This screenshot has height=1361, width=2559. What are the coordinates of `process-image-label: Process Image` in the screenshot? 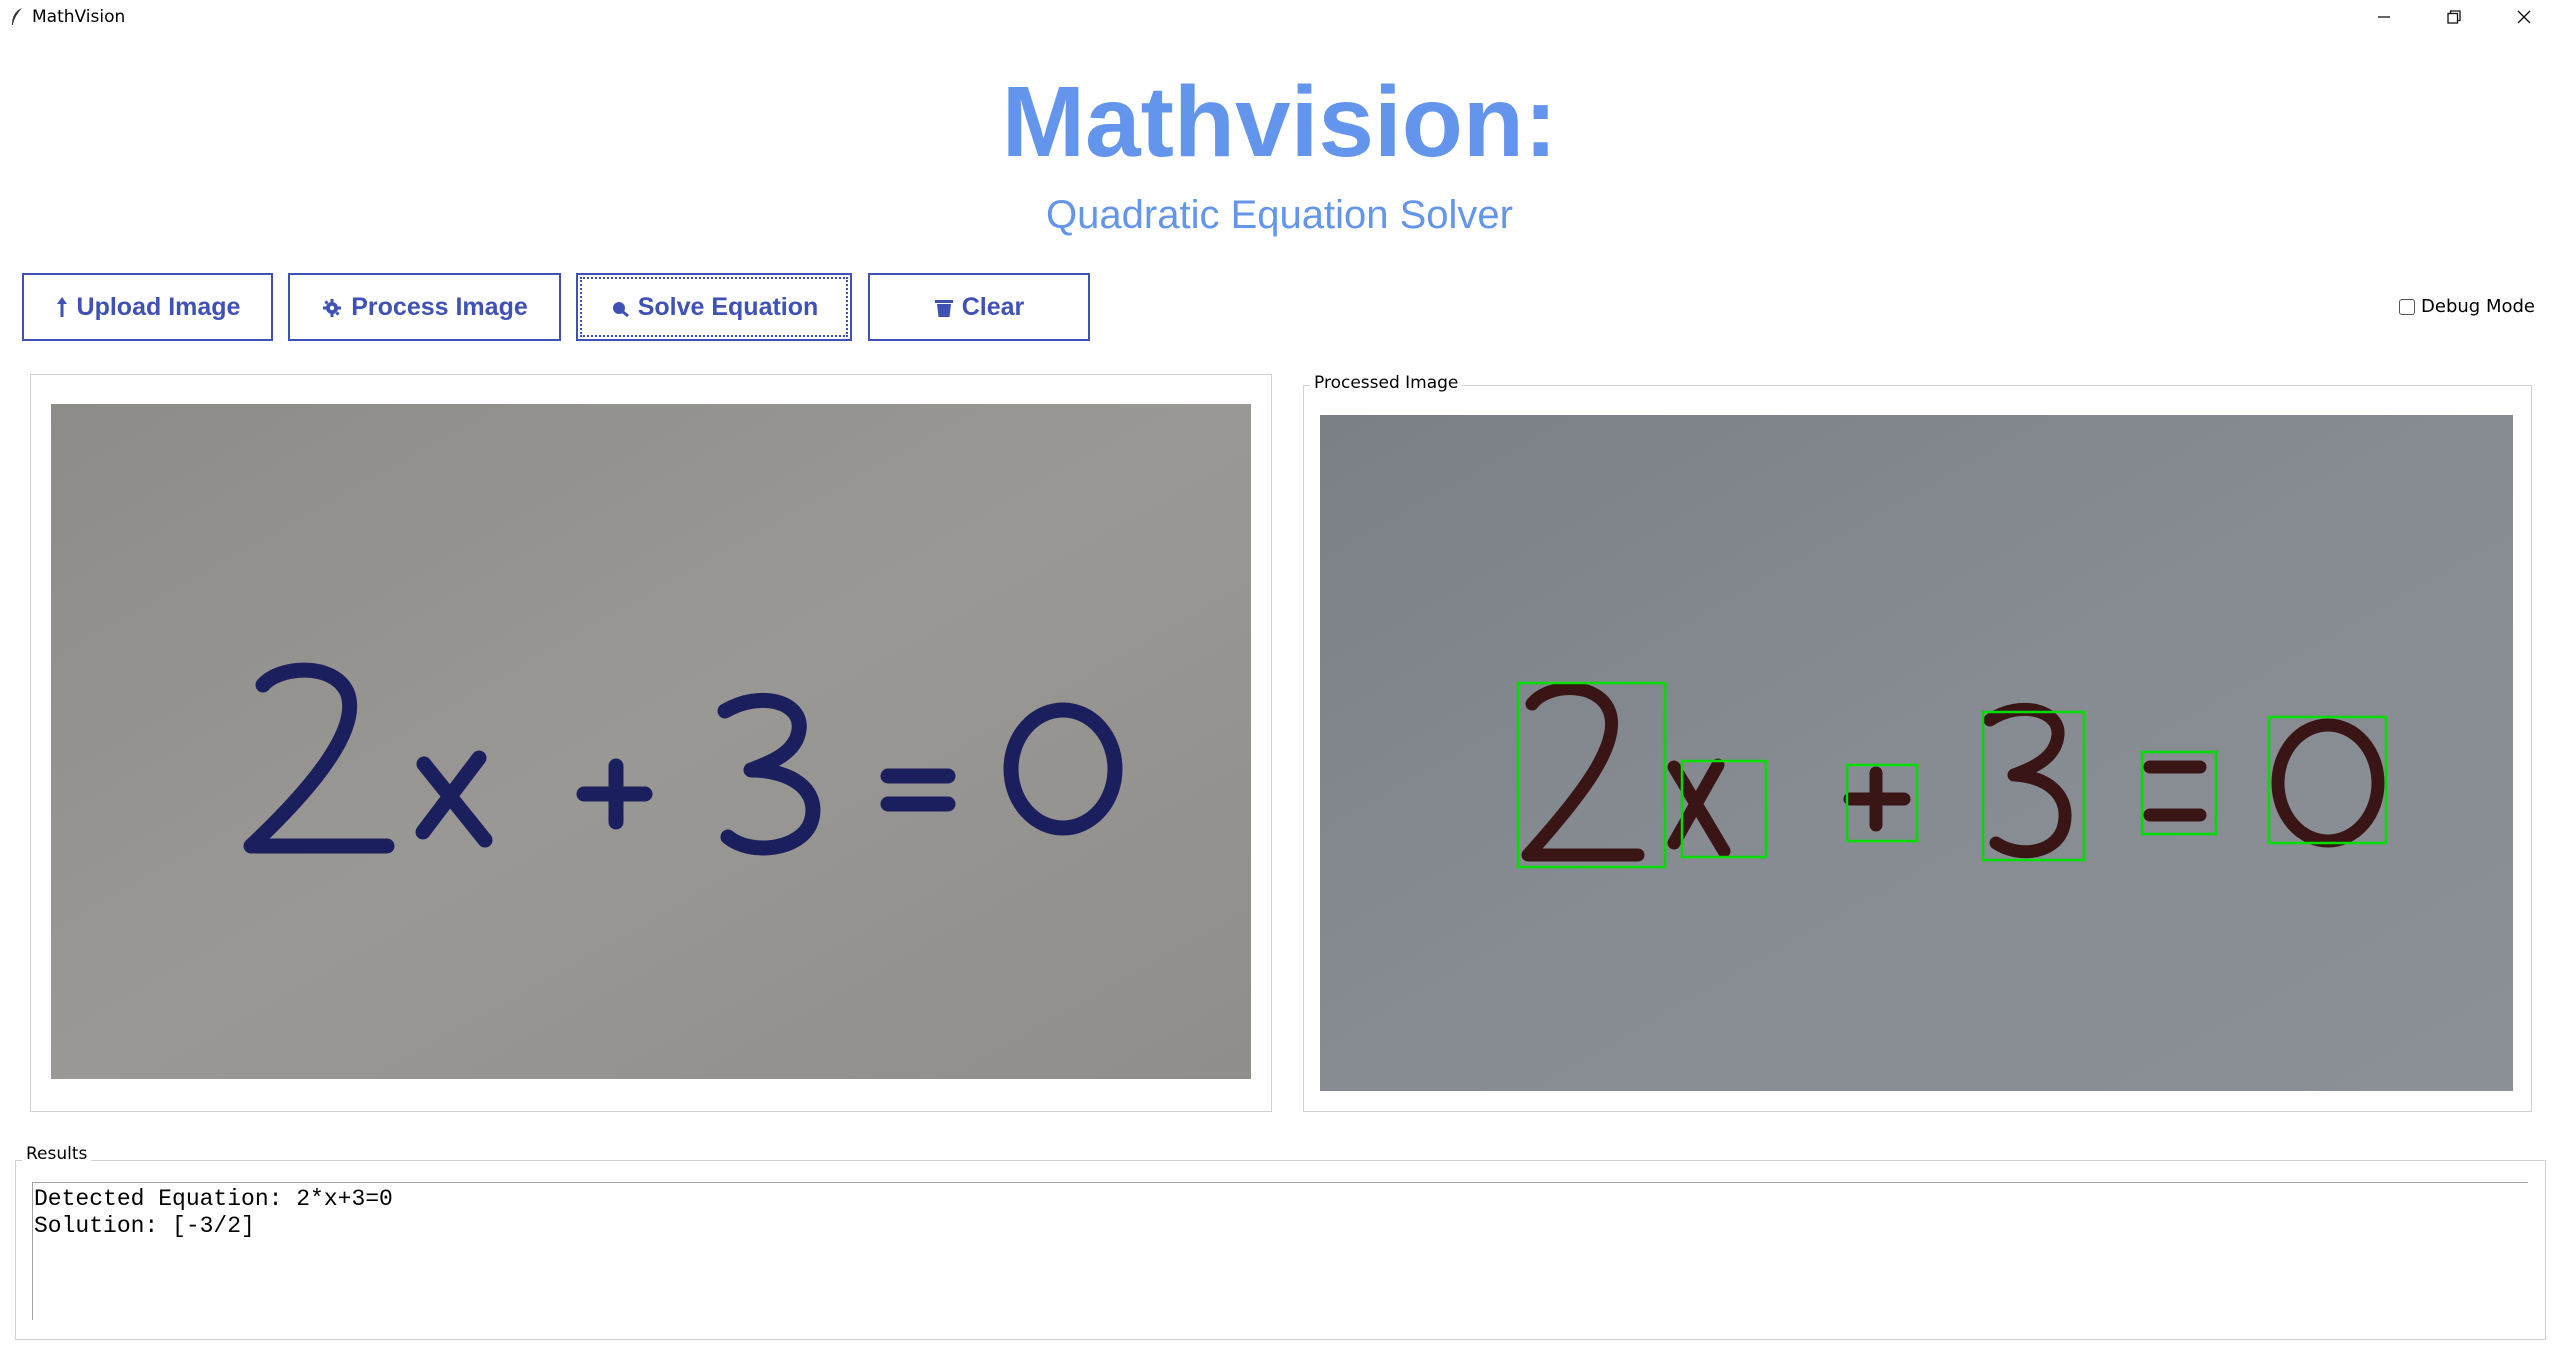 It's located at (439, 306).